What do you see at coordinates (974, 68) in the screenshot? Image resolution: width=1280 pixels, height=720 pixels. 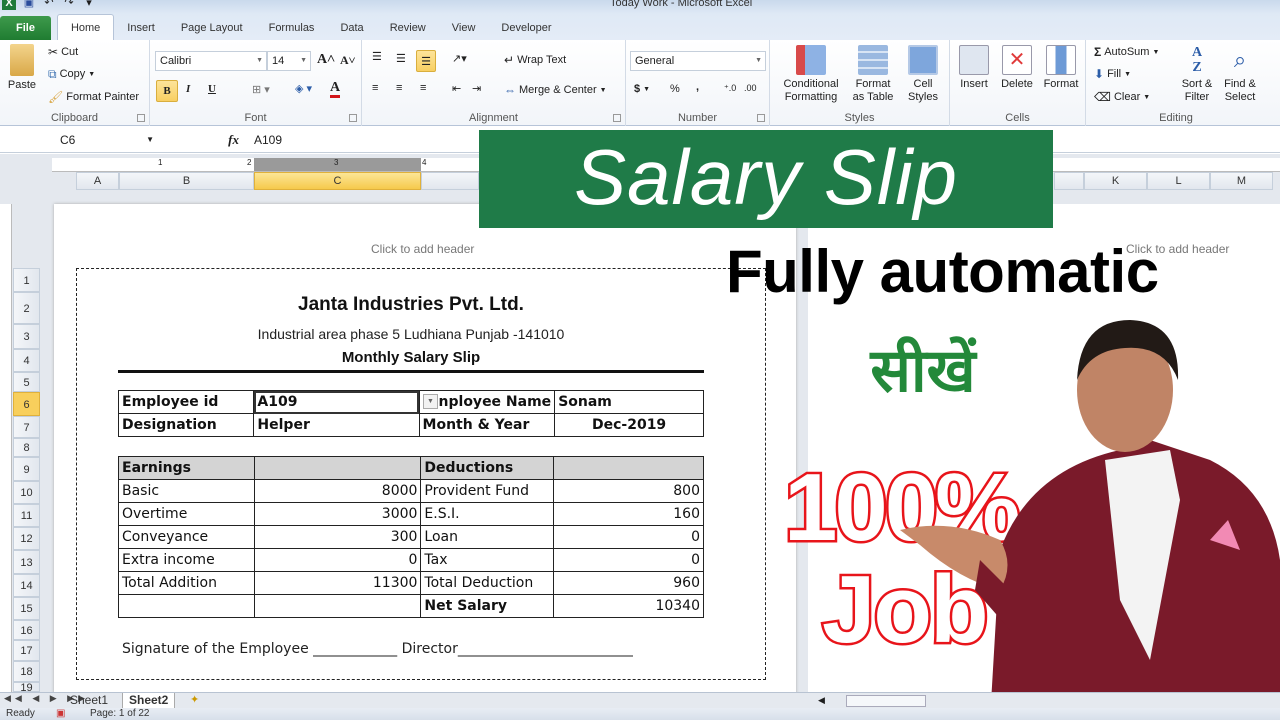 I see `insert-cells-button: Insert` at bounding box center [974, 68].